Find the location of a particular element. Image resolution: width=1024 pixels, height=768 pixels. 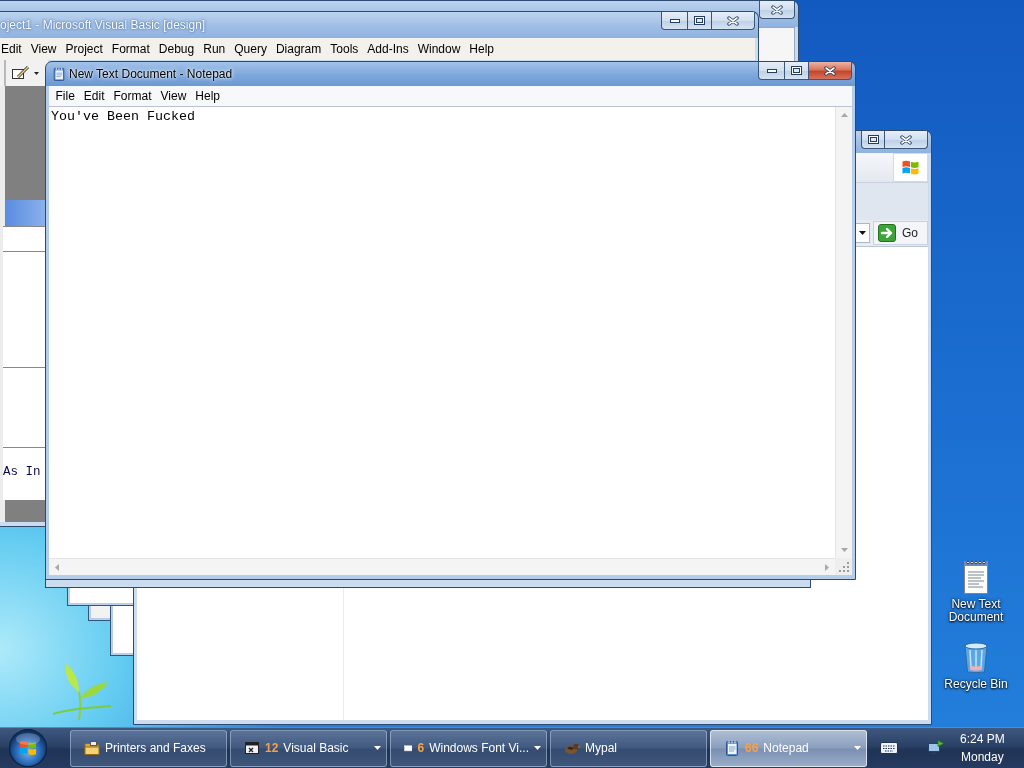

maximize-button is located at coordinates (797, 71).